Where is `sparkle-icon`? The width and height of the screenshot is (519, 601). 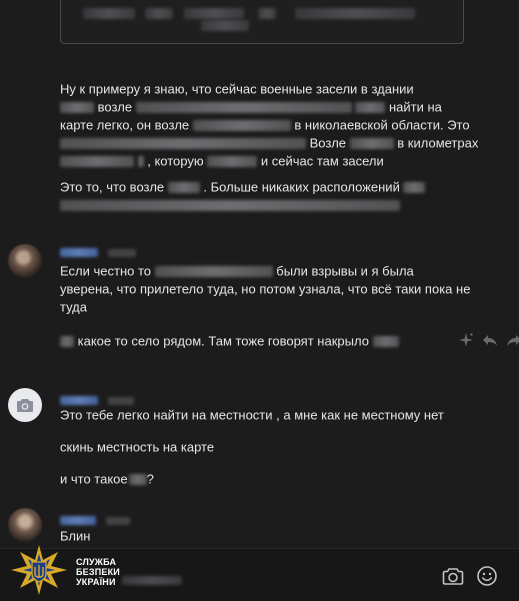 sparkle-icon is located at coordinates (466, 340).